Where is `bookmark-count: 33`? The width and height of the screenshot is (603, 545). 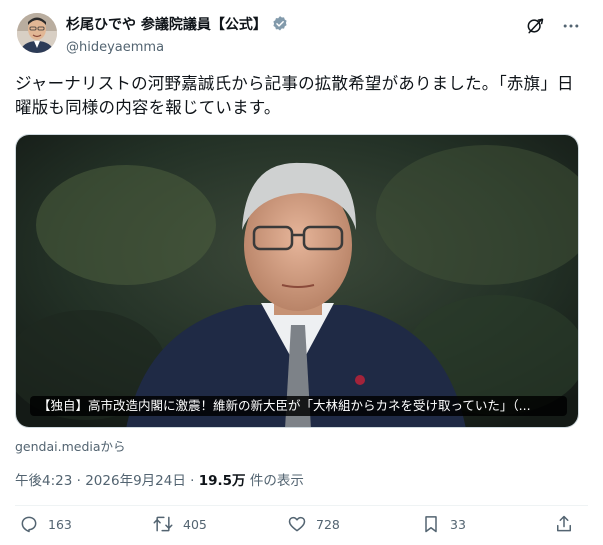 bookmark-count: 33 is located at coordinates (458, 524).